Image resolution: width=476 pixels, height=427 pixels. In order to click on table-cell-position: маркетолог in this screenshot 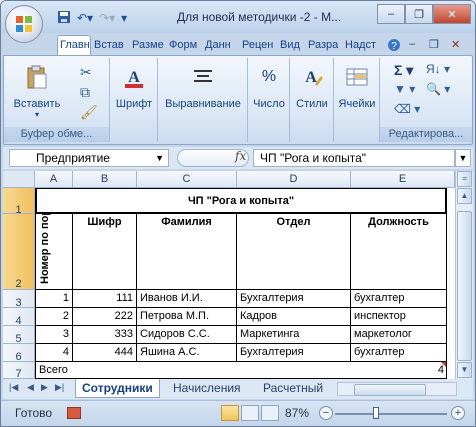, I will do `click(399, 335)`.